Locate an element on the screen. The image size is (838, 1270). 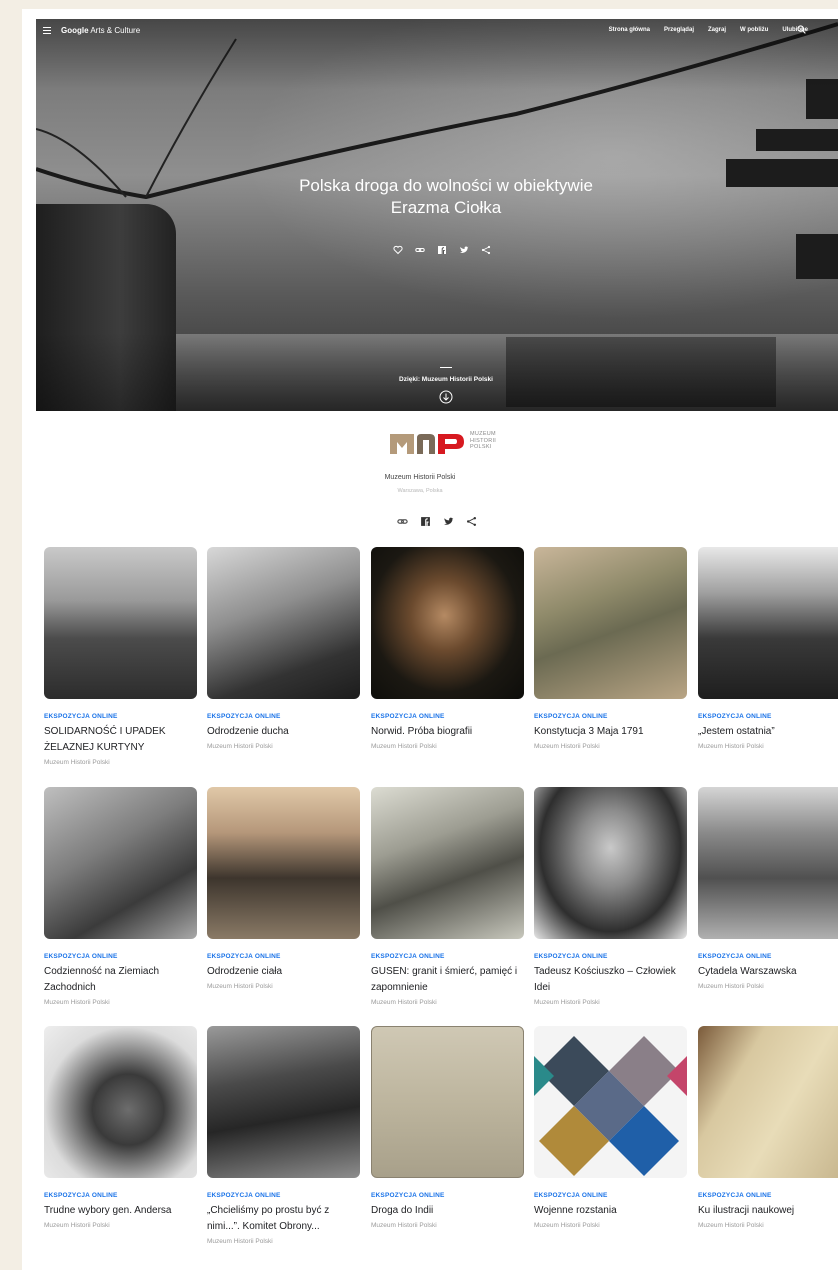
nav-play: Zagraj is located at coordinates (717, 30).